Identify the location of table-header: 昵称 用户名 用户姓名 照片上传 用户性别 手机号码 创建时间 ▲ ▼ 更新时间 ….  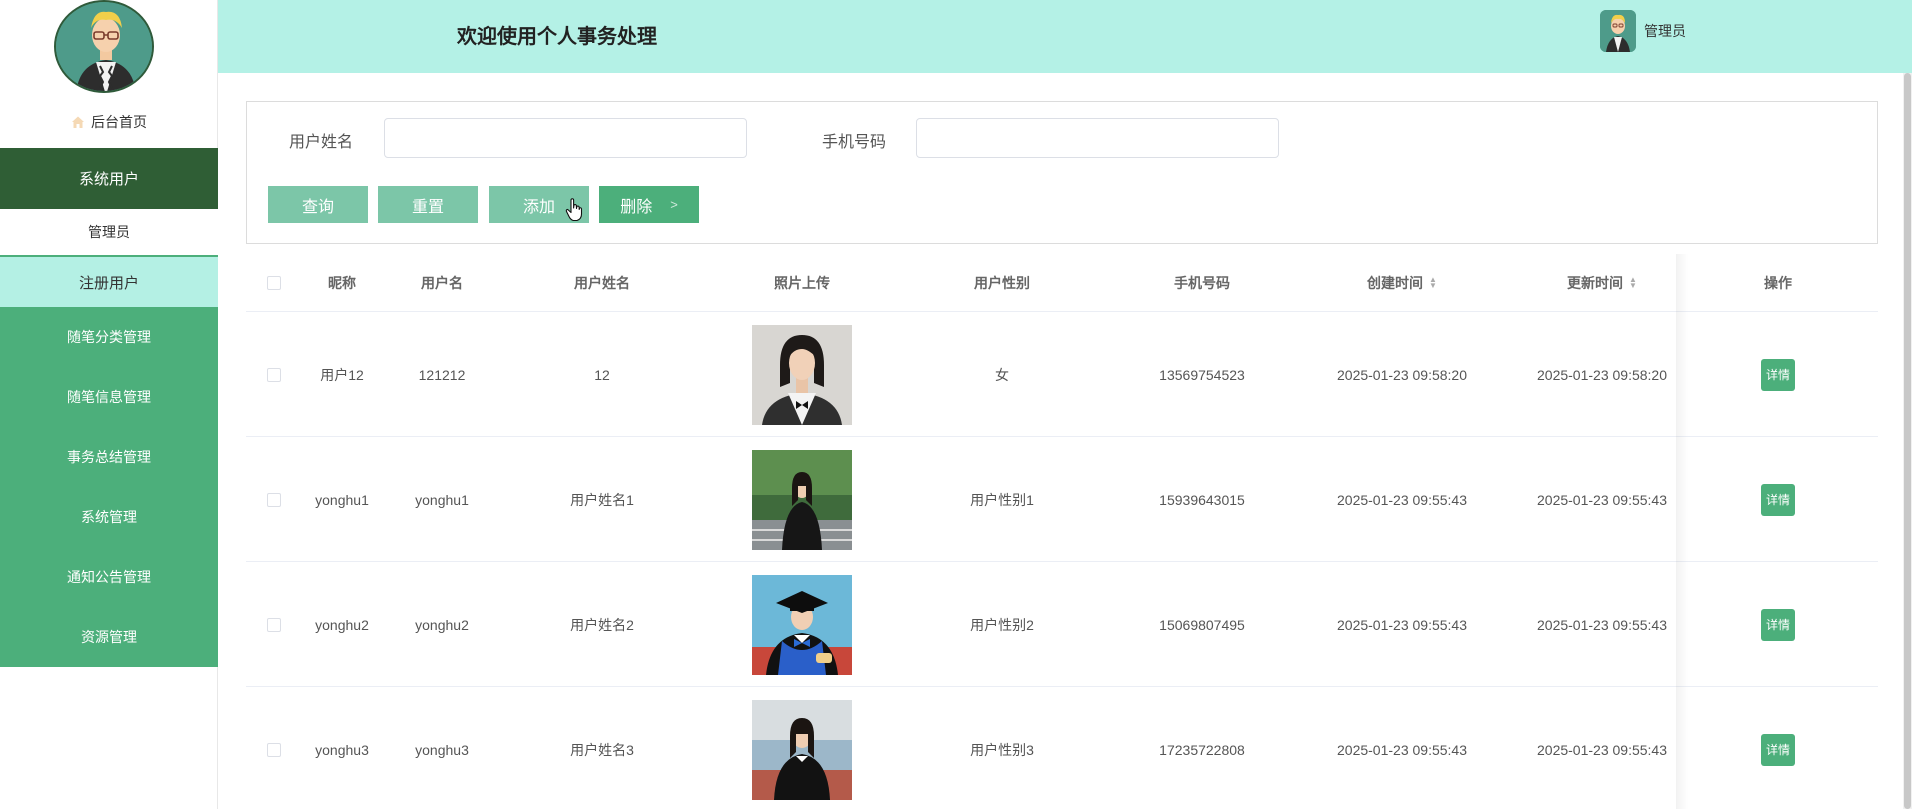
(1062, 283).